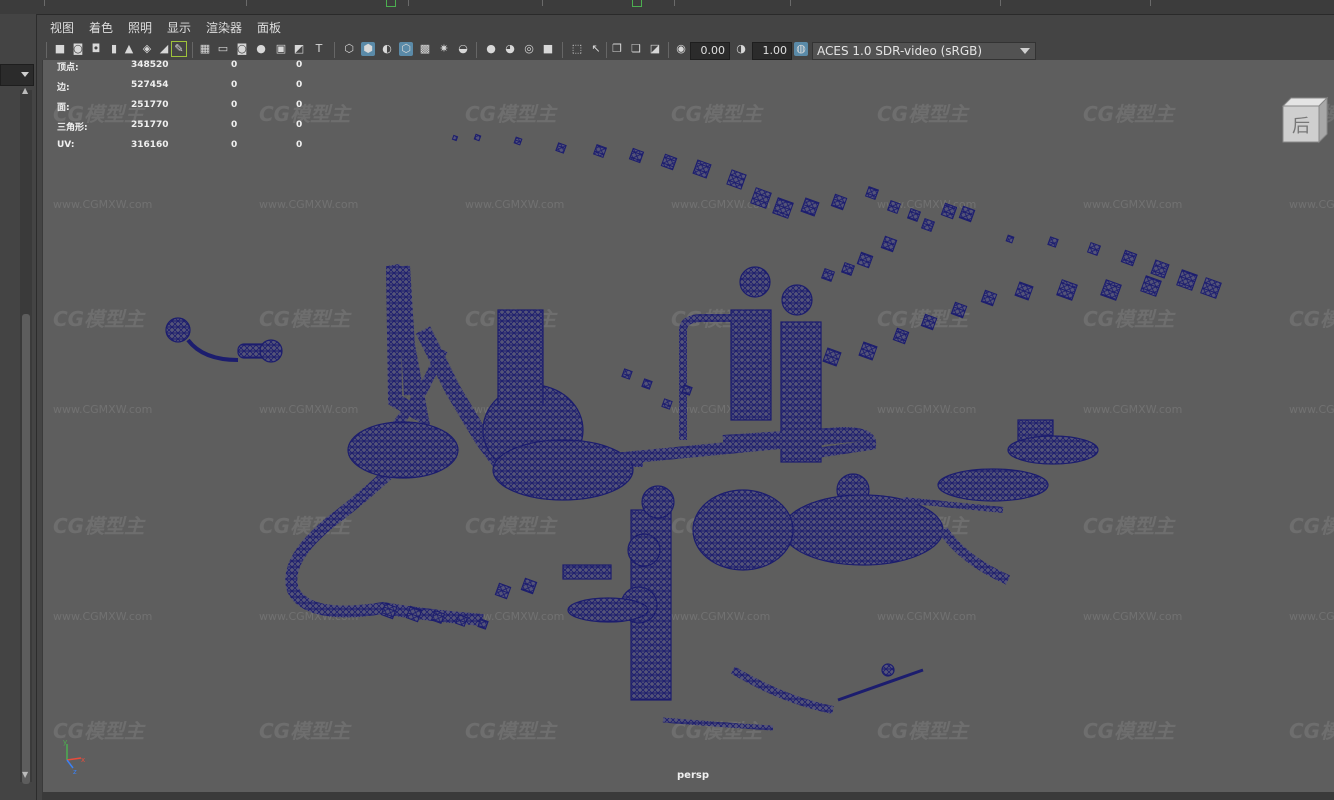  I want to click on screen-space-ao-icon: ●, so click(491, 49).